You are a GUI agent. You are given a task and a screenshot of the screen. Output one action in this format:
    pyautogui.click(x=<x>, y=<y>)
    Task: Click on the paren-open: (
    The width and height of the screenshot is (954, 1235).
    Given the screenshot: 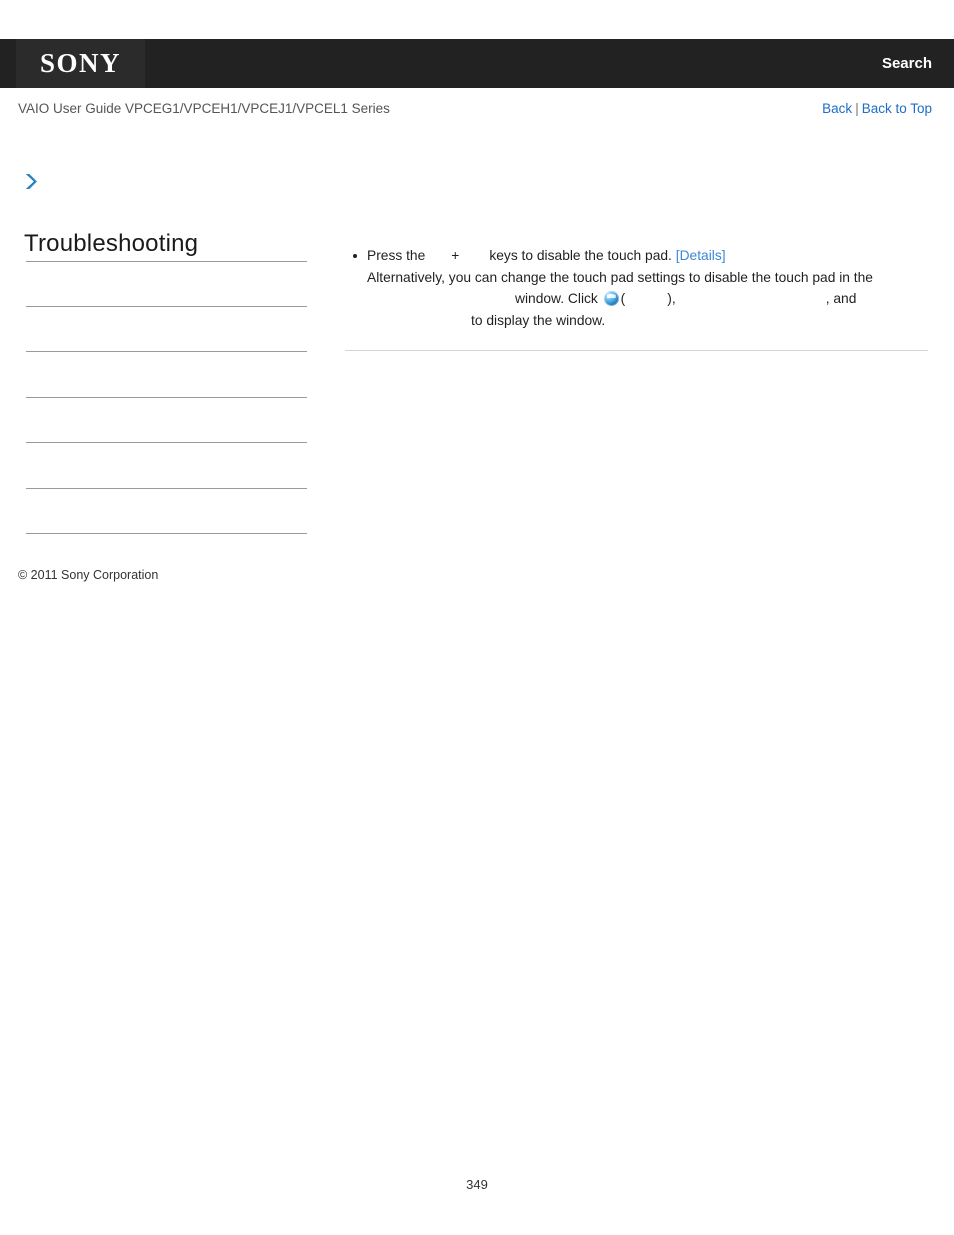 What is the action you would take?
    pyautogui.click(x=623, y=298)
    